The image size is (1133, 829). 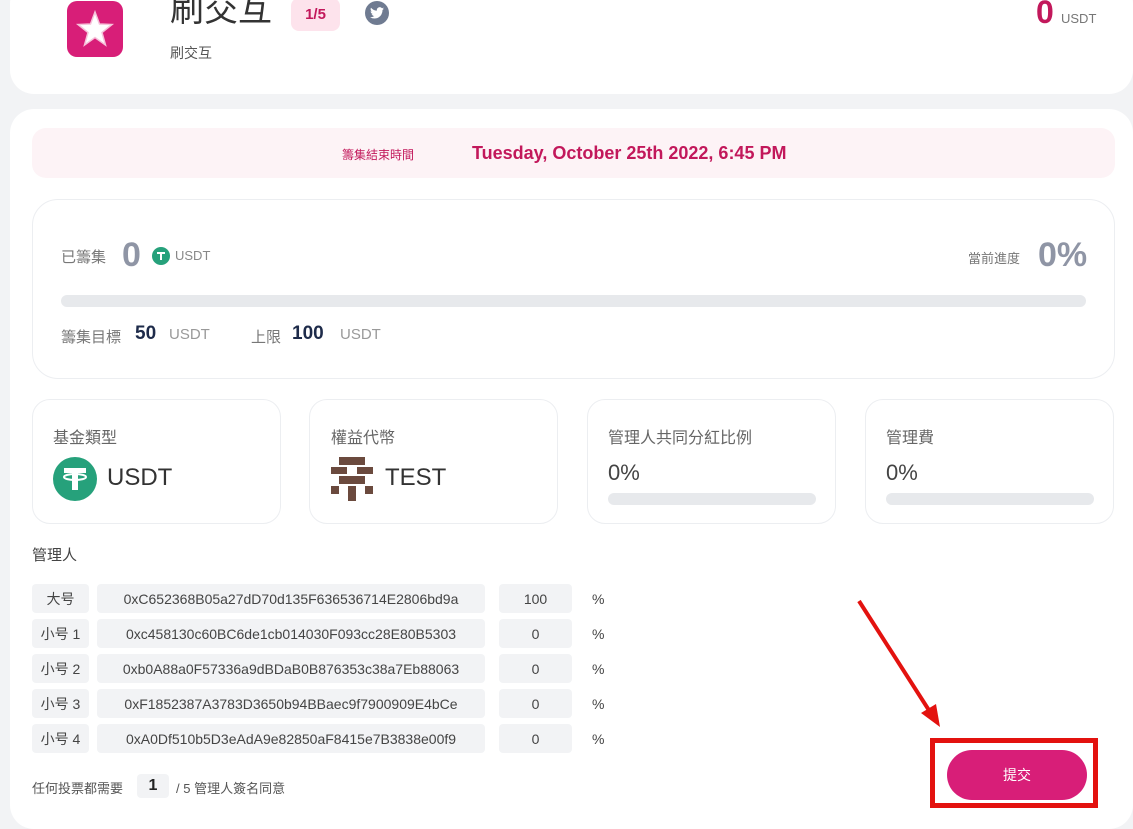 What do you see at coordinates (193, 255) in the screenshot?
I see `raised-unit: USDT` at bounding box center [193, 255].